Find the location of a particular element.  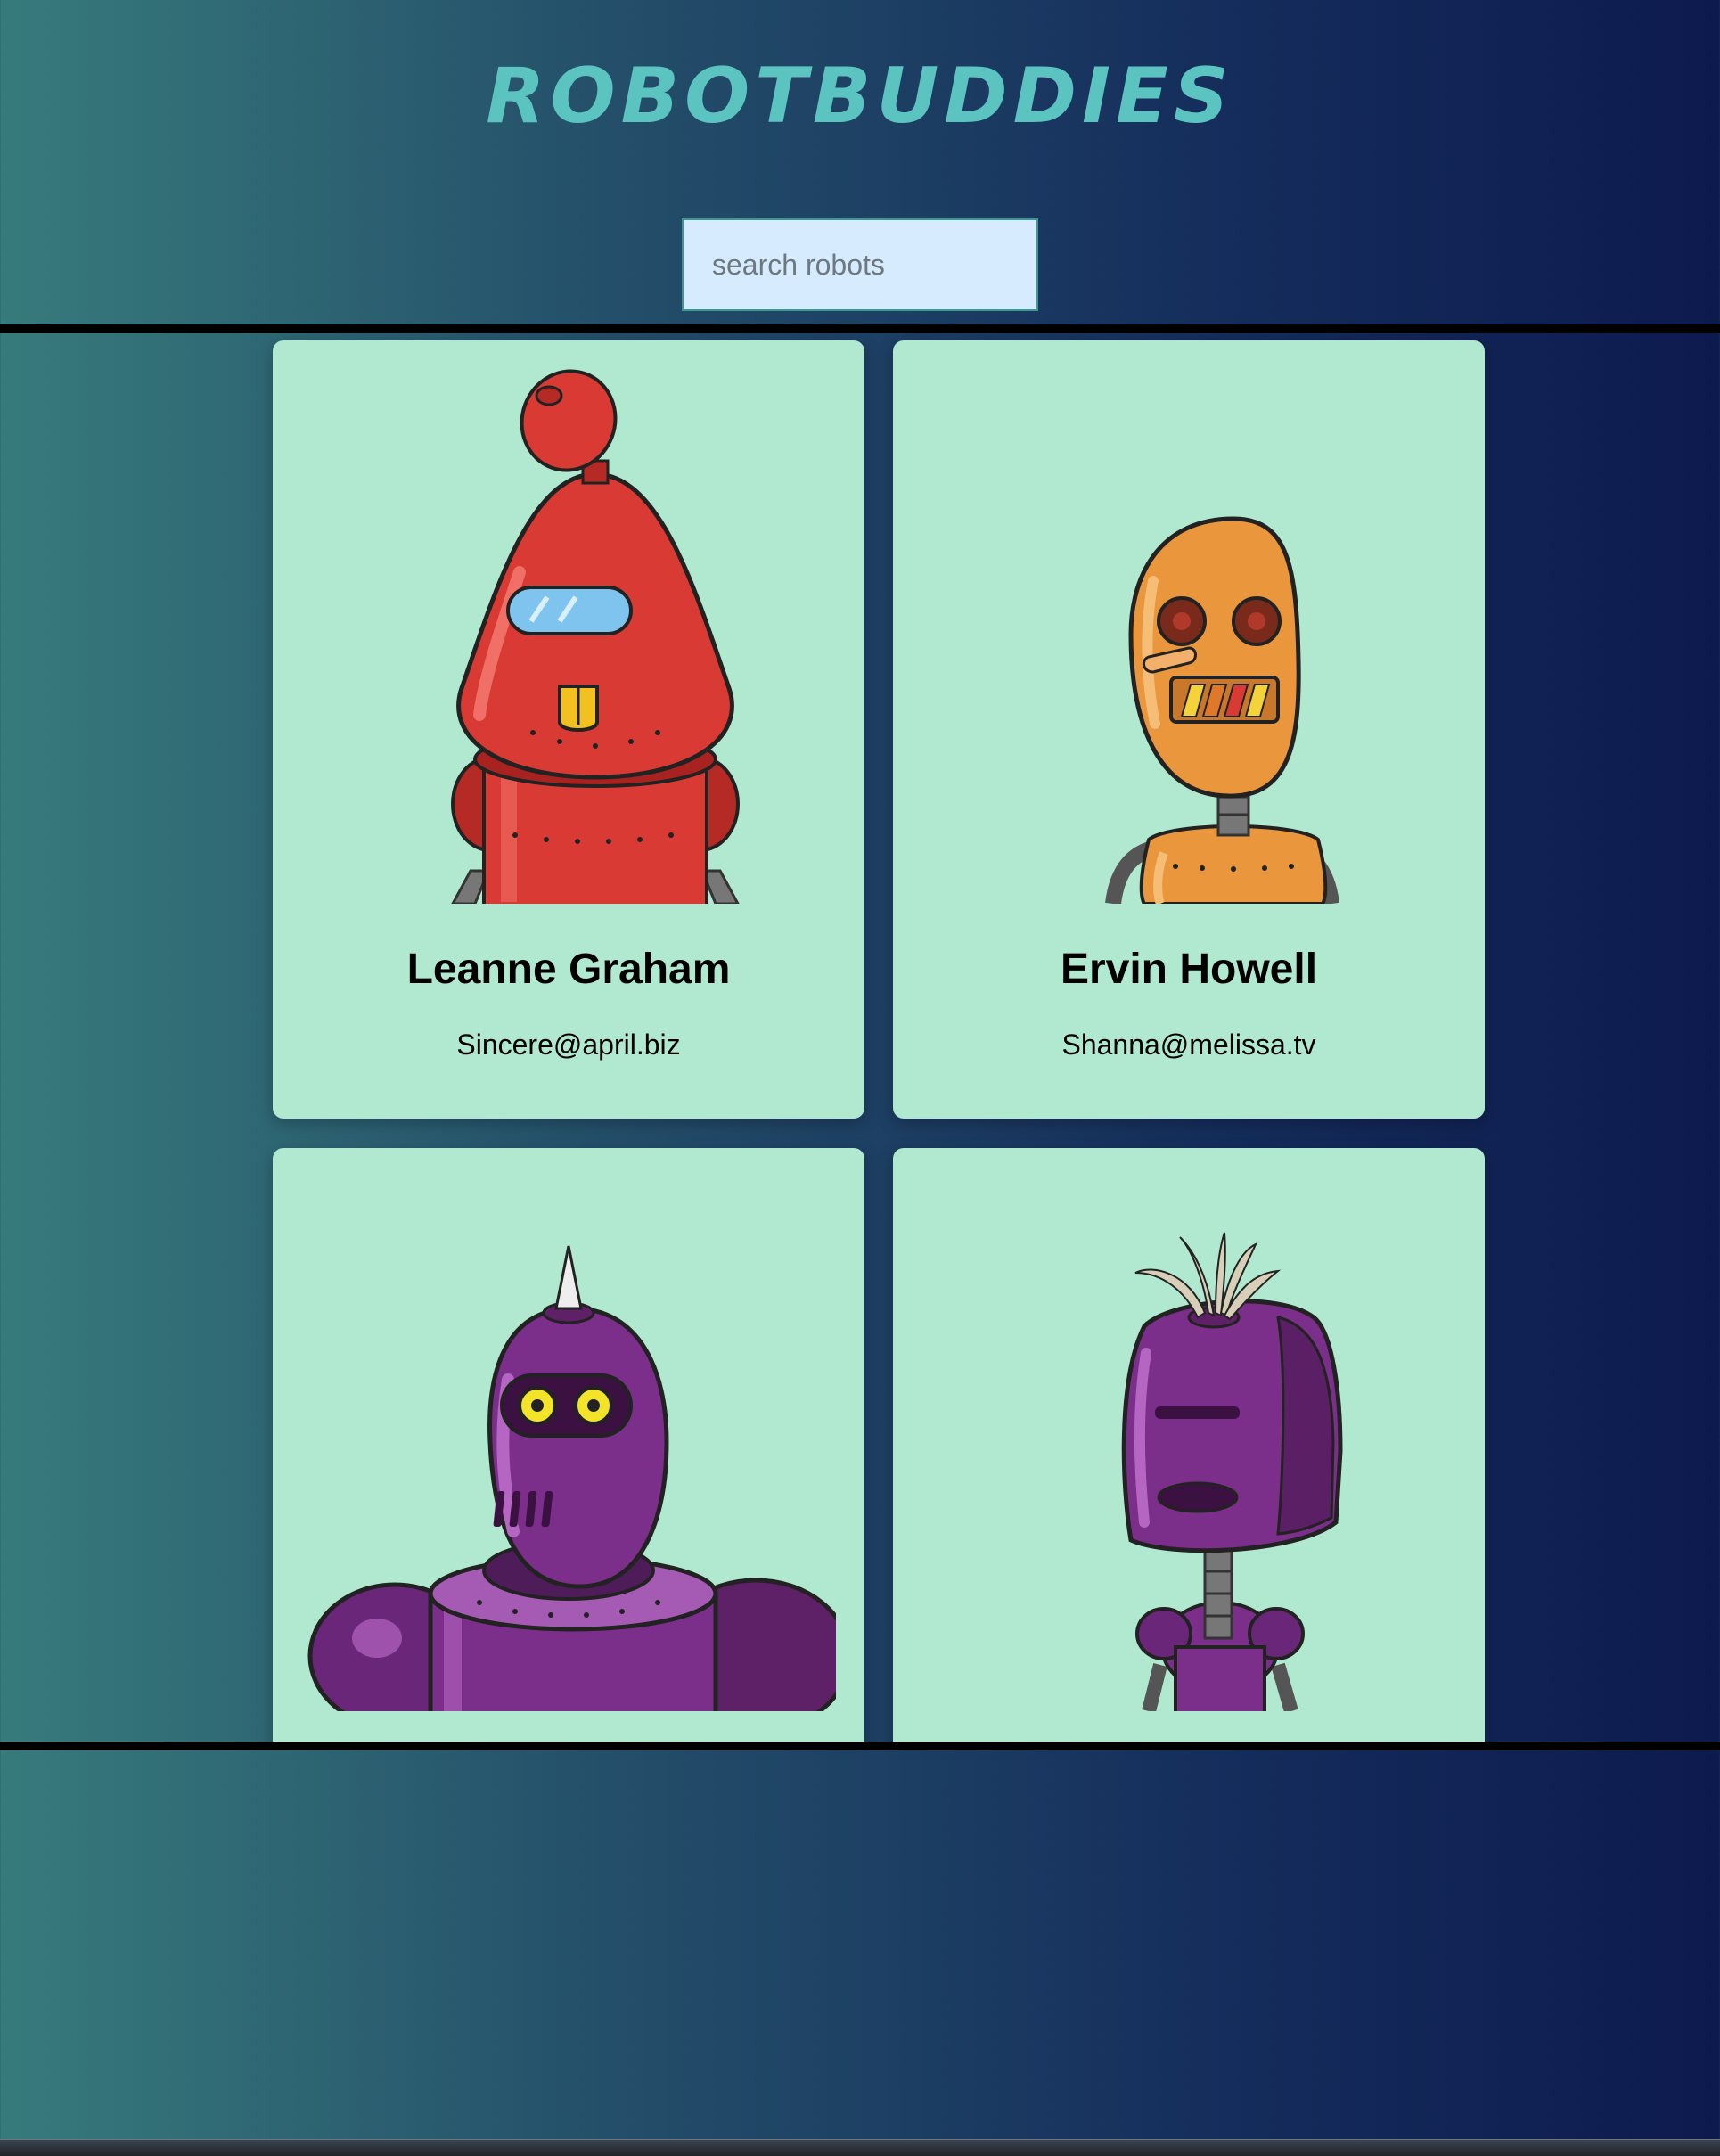

robot-name: Ervin Howell is located at coordinates (1189, 970).